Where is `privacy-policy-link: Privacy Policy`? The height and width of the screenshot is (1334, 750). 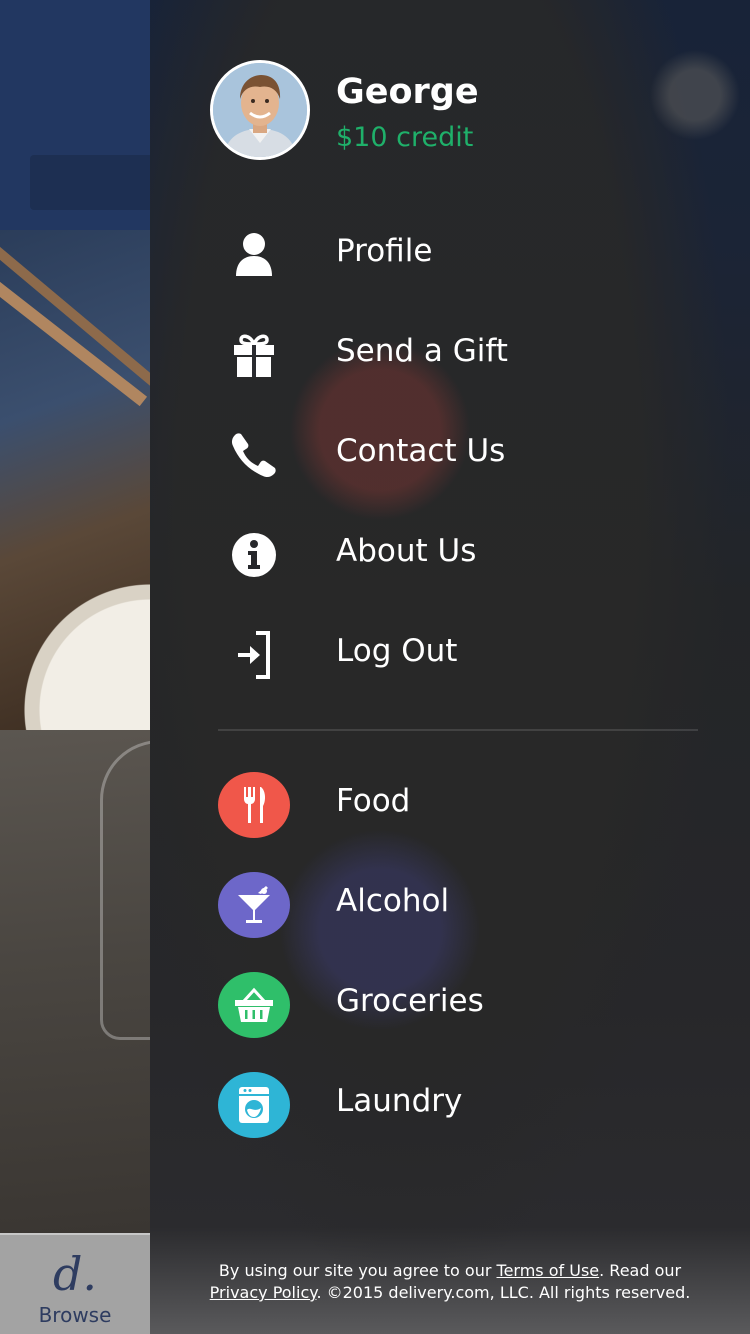
privacy-policy-link: Privacy Policy is located at coordinates (263, 1292).